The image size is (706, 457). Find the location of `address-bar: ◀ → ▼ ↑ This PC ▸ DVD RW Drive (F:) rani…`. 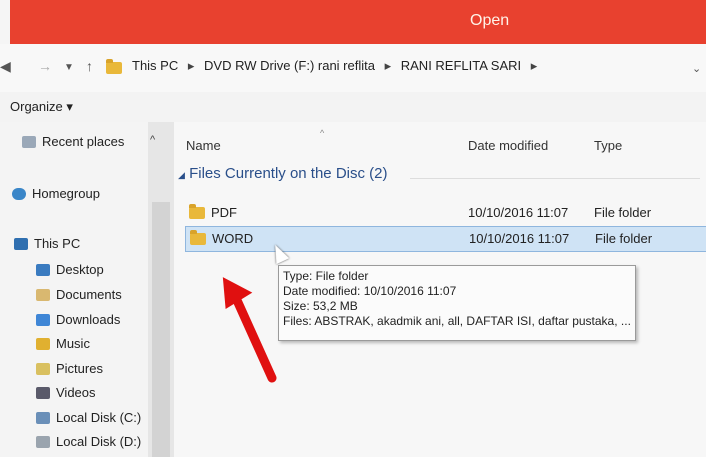

address-bar: ◀ → ▼ ↑ This PC ▸ DVD RW Drive (F:) rani… is located at coordinates (353, 68).